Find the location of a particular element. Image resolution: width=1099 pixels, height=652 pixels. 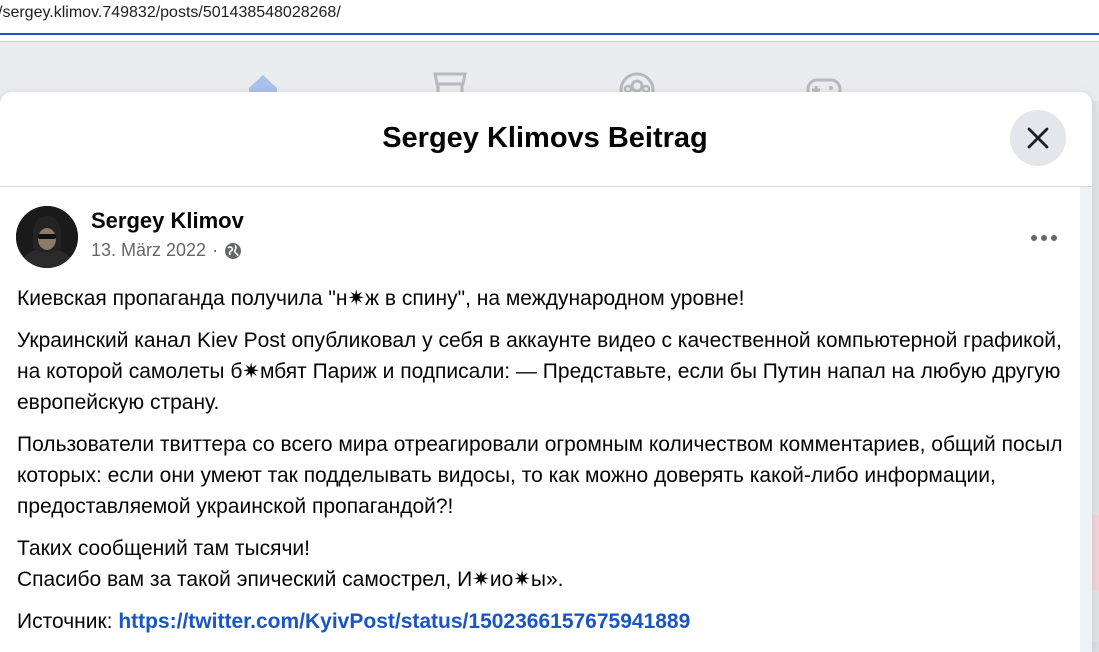

globe-icon is located at coordinates (233, 251).